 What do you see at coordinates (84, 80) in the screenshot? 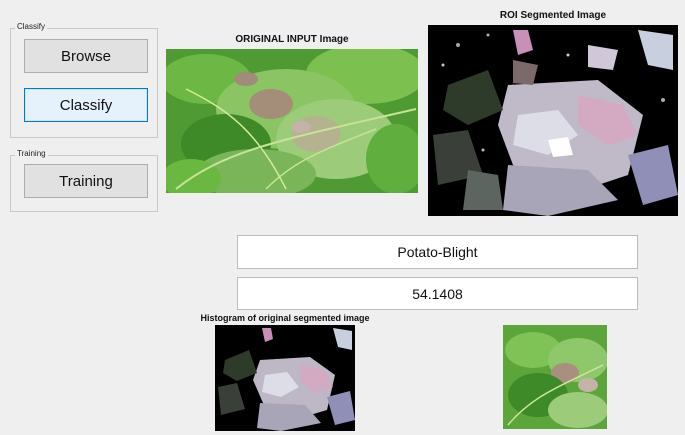
I see `classify-panel: Classify Browse Classify` at bounding box center [84, 80].